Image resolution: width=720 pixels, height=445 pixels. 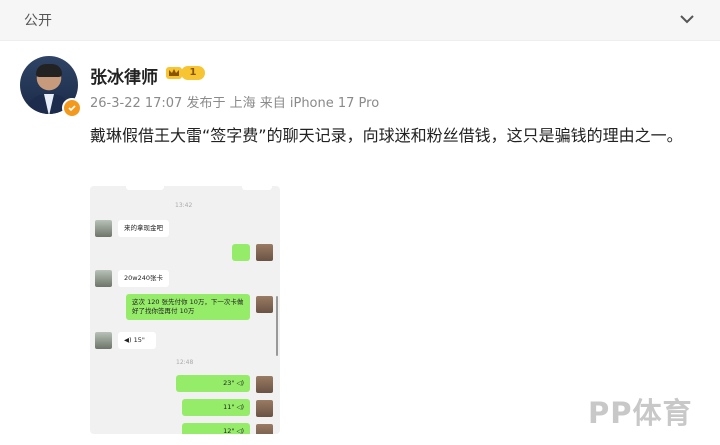 I want to click on post-text: 戴琳假借王大雷“签字费”的聊天记录，向球迷和粉丝借钱，这只是骗钱的理由之一。, so click(x=386, y=135).